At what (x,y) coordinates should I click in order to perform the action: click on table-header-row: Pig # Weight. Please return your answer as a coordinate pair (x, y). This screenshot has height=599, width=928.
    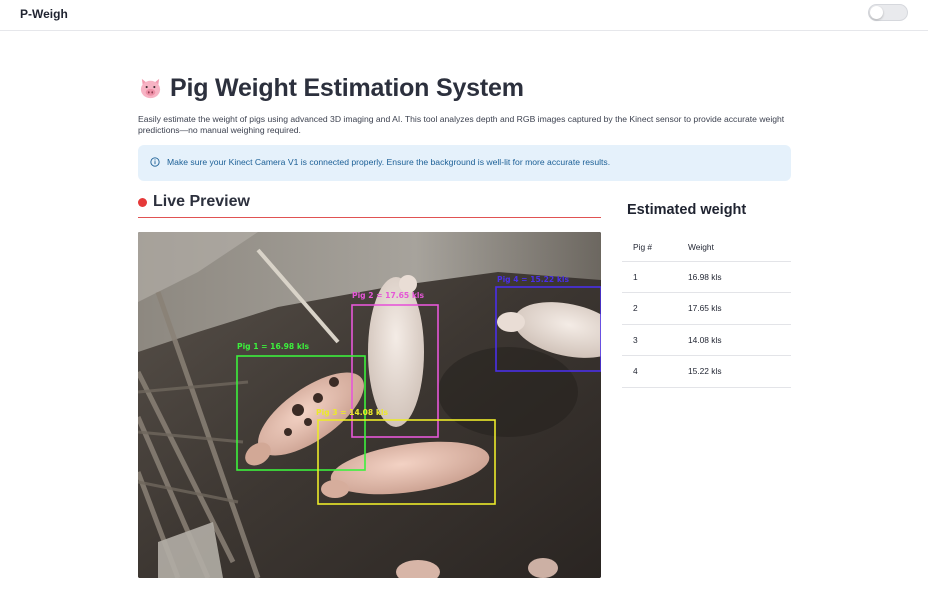
    Looking at the image, I should click on (706, 247).